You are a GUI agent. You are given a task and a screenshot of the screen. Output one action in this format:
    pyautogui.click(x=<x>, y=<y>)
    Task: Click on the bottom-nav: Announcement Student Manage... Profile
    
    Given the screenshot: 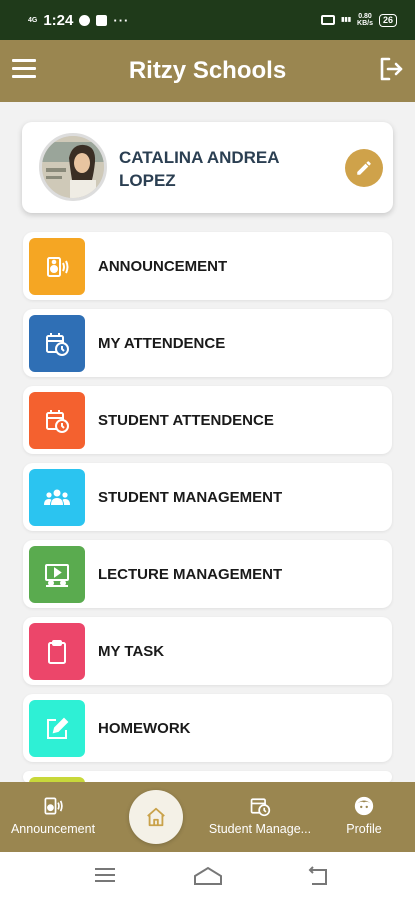 What is the action you would take?
    pyautogui.click(x=207, y=817)
    